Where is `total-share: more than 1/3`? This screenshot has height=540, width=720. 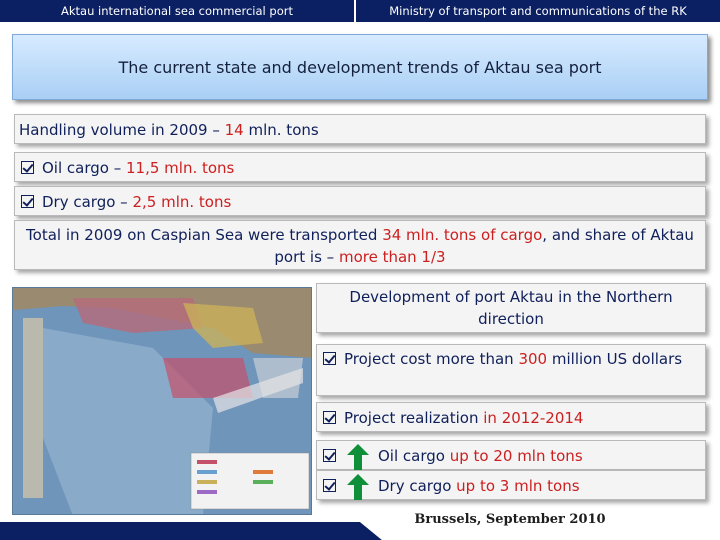 total-share: more than 1/3 is located at coordinates (392, 257).